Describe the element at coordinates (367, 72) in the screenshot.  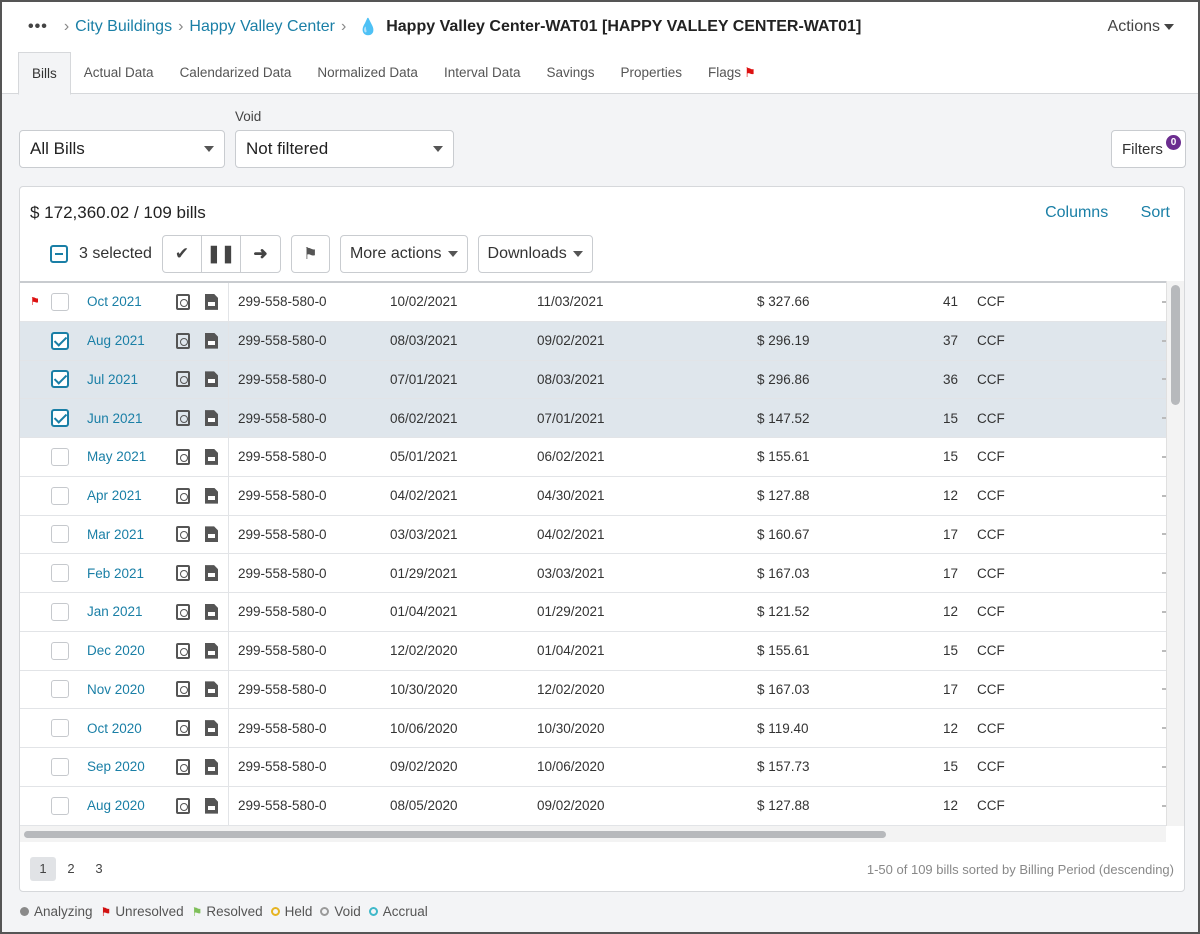
I see `tab-normalized-data: Normalized Data` at that location.